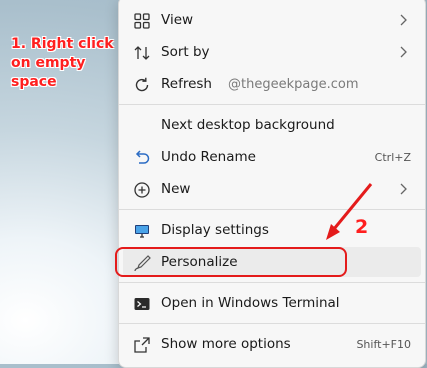 Image resolution: width=427 pixels, height=368 pixels. What do you see at coordinates (349, 211) in the screenshot?
I see `red-arrow-icon` at bounding box center [349, 211].